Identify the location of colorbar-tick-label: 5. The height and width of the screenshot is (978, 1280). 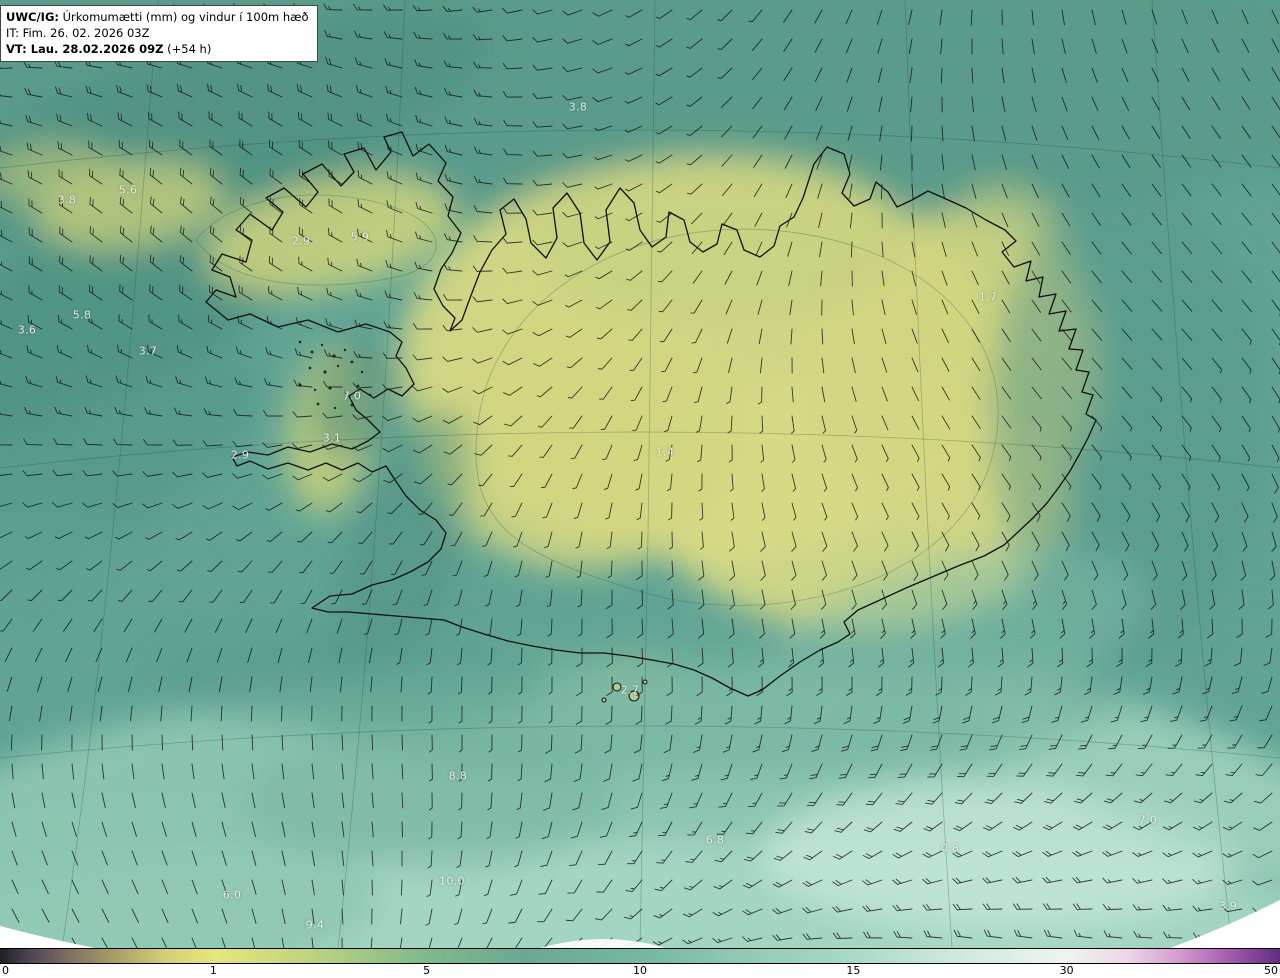
(427, 970).